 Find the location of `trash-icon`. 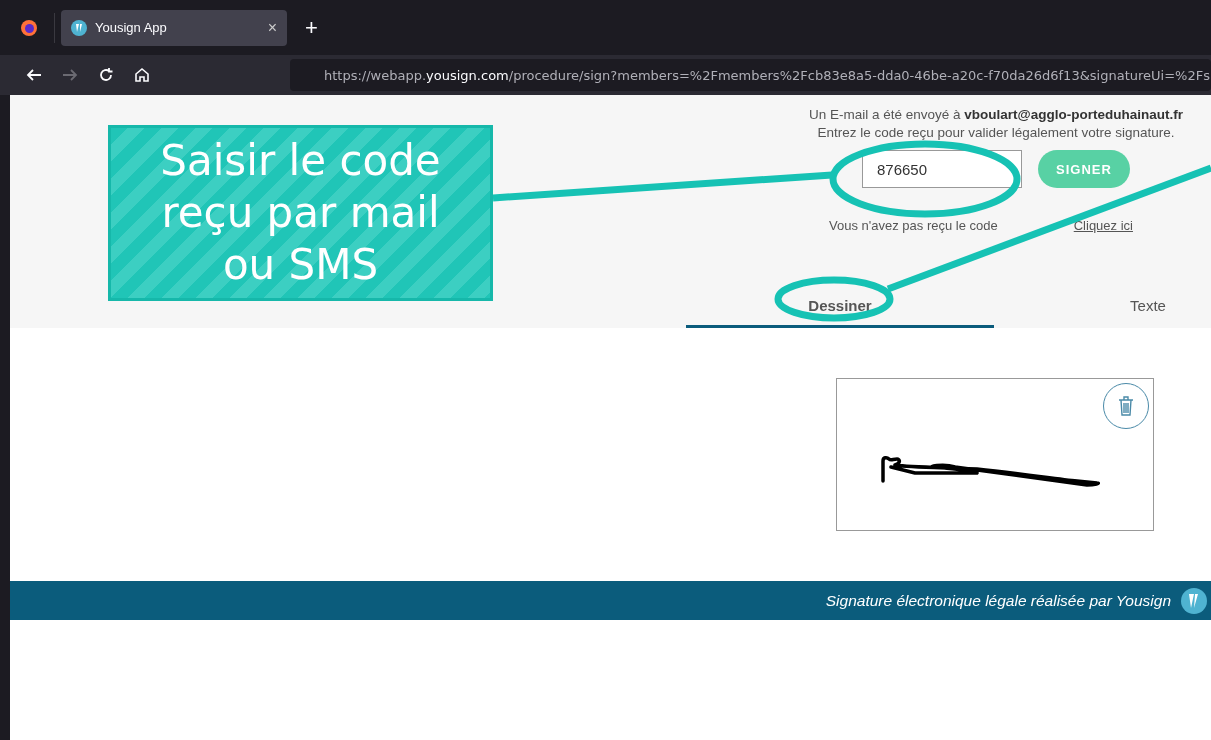

trash-icon is located at coordinates (1126, 406).